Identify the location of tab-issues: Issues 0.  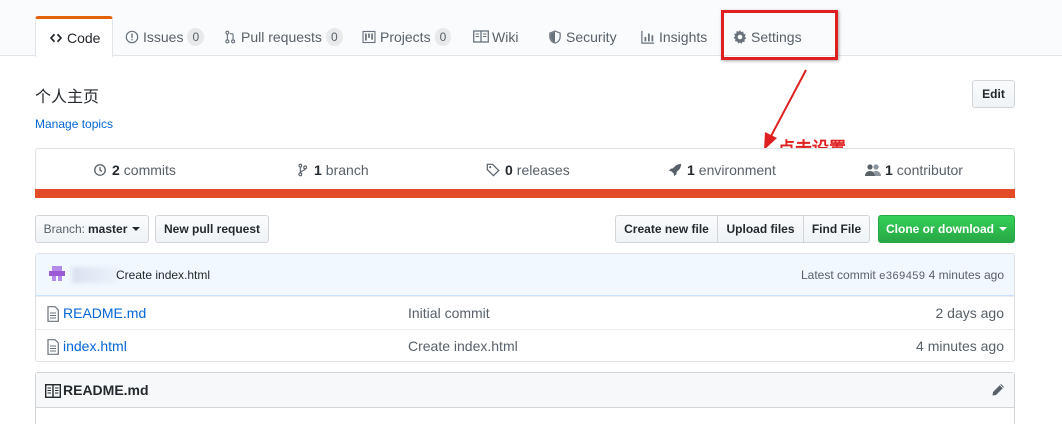
(164, 36).